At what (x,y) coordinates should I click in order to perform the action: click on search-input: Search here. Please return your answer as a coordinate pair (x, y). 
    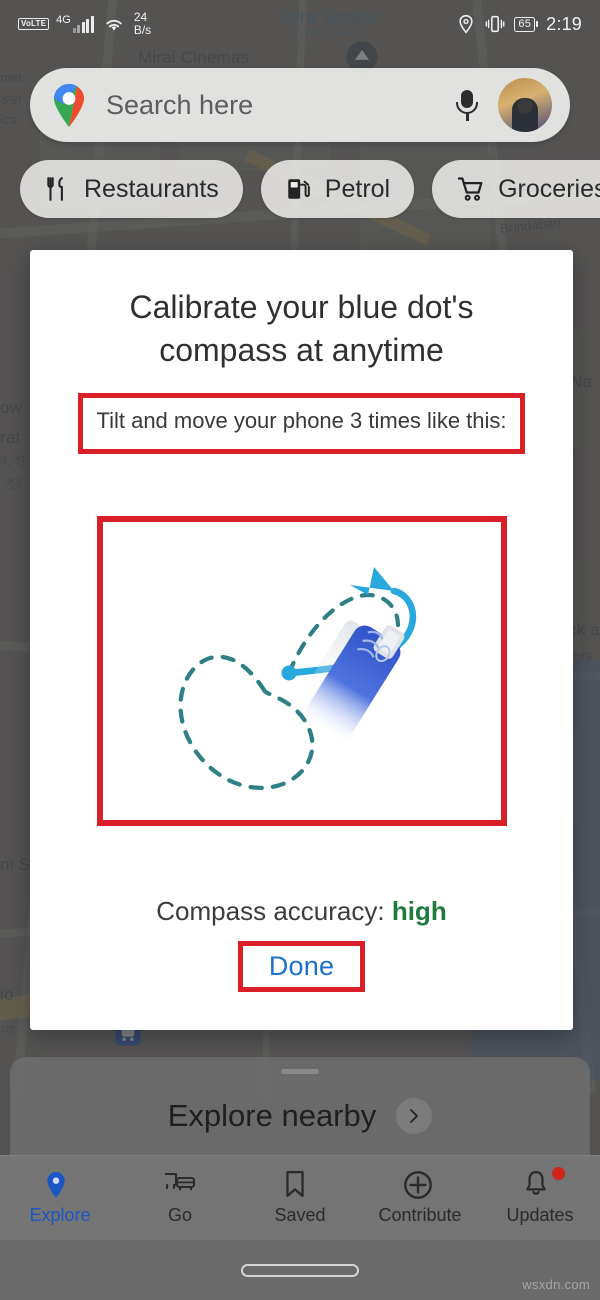
    Looking at the image, I should click on (279, 105).